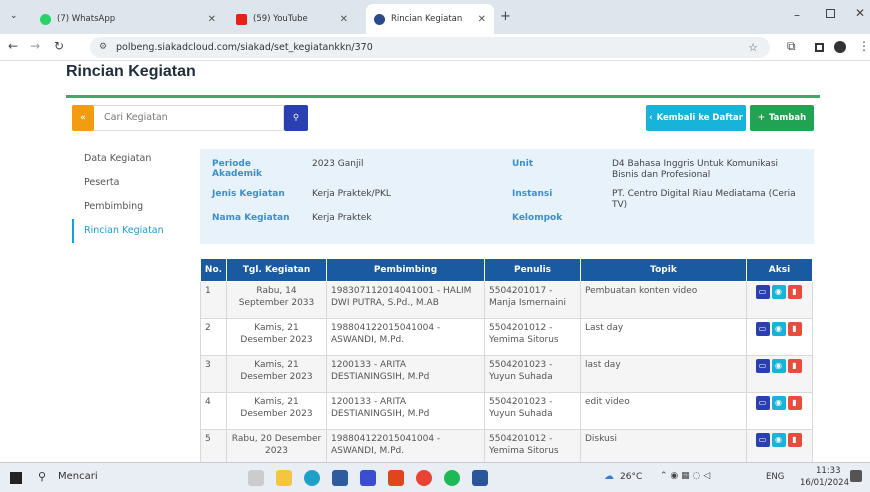 The height and width of the screenshot is (492, 870). Describe the element at coordinates (532, 411) in the screenshot. I see `row-penulis: 5504201023 - Yuyun Suhada` at that location.